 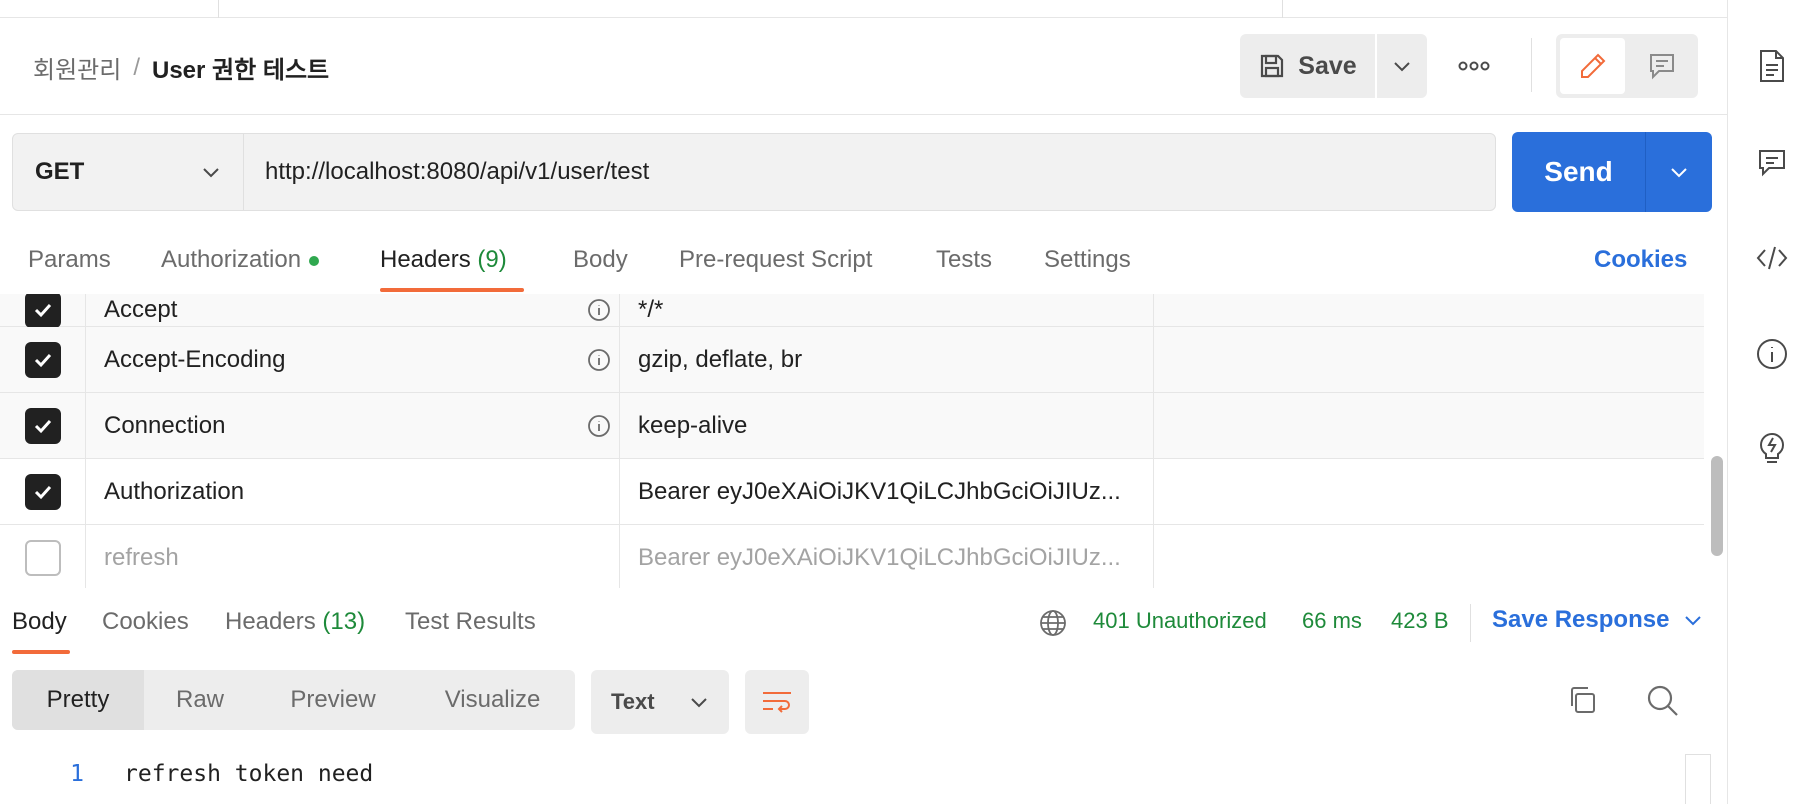 I want to click on tab-headers: Headers (9), so click(x=443, y=260).